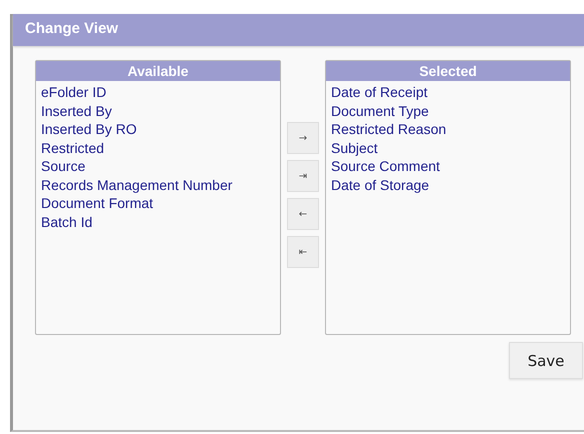 The height and width of the screenshot is (434, 584). What do you see at coordinates (158, 71) in the screenshot?
I see `list-heading: Available` at bounding box center [158, 71].